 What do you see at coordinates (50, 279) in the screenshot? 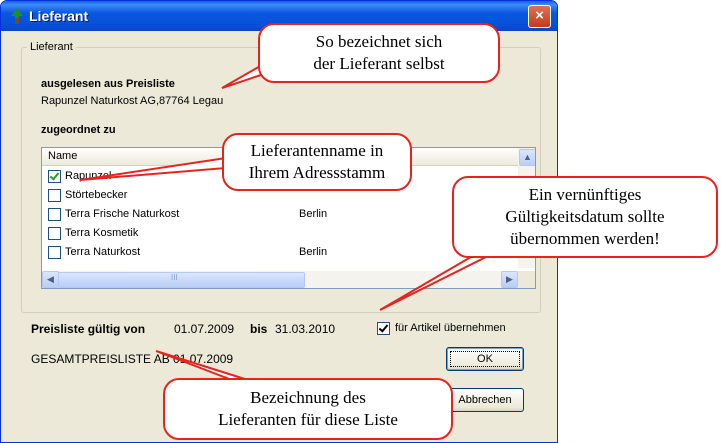
I see `scroll-left-icon: ◀` at bounding box center [50, 279].